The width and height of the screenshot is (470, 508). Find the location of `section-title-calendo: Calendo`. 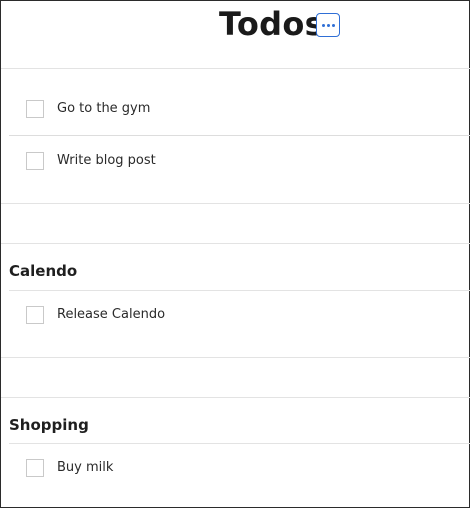

section-title-calendo: Calendo is located at coordinates (43, 271).